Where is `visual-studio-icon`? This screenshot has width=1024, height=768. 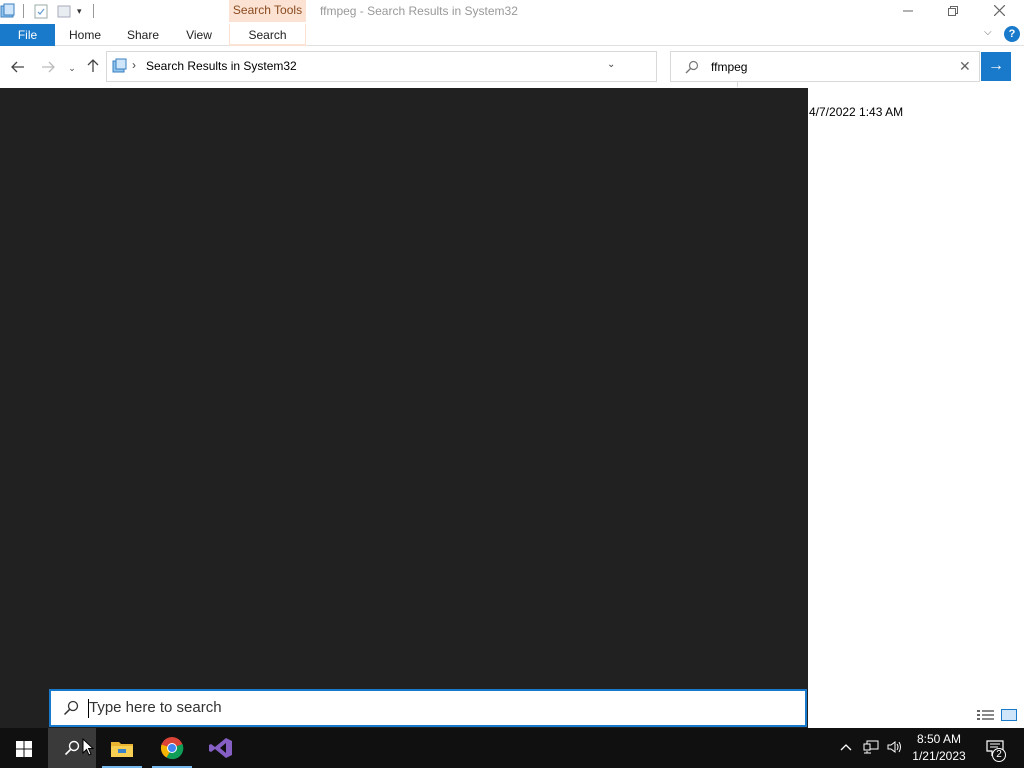
visual-studio-icon is located at coordinates (220, 748).